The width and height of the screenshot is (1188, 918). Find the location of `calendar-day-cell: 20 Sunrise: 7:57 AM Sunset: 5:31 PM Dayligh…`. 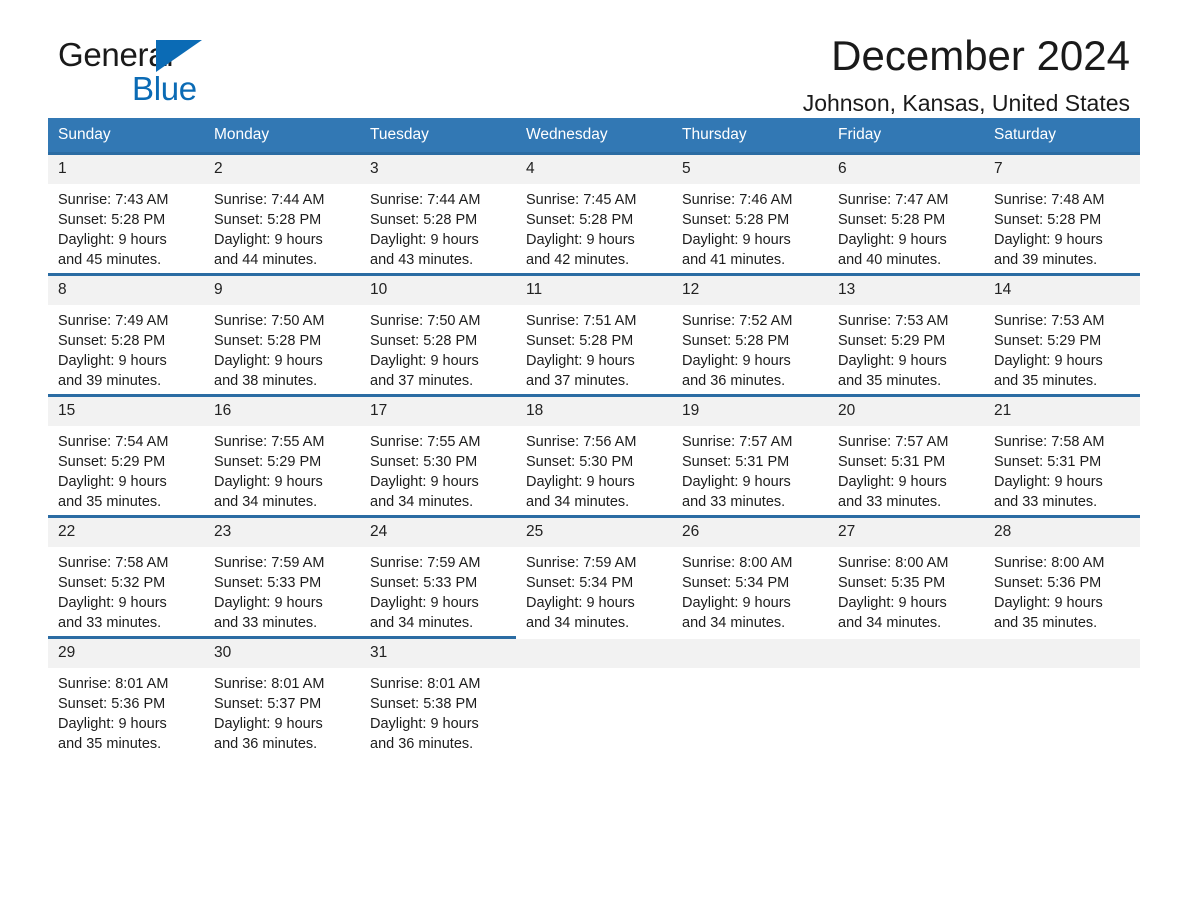

calendar-day-cell: 20 Sunrise: 7:57 AM Sunset: 5:31 PM Dayligh… is located at coordinates (906, 455).